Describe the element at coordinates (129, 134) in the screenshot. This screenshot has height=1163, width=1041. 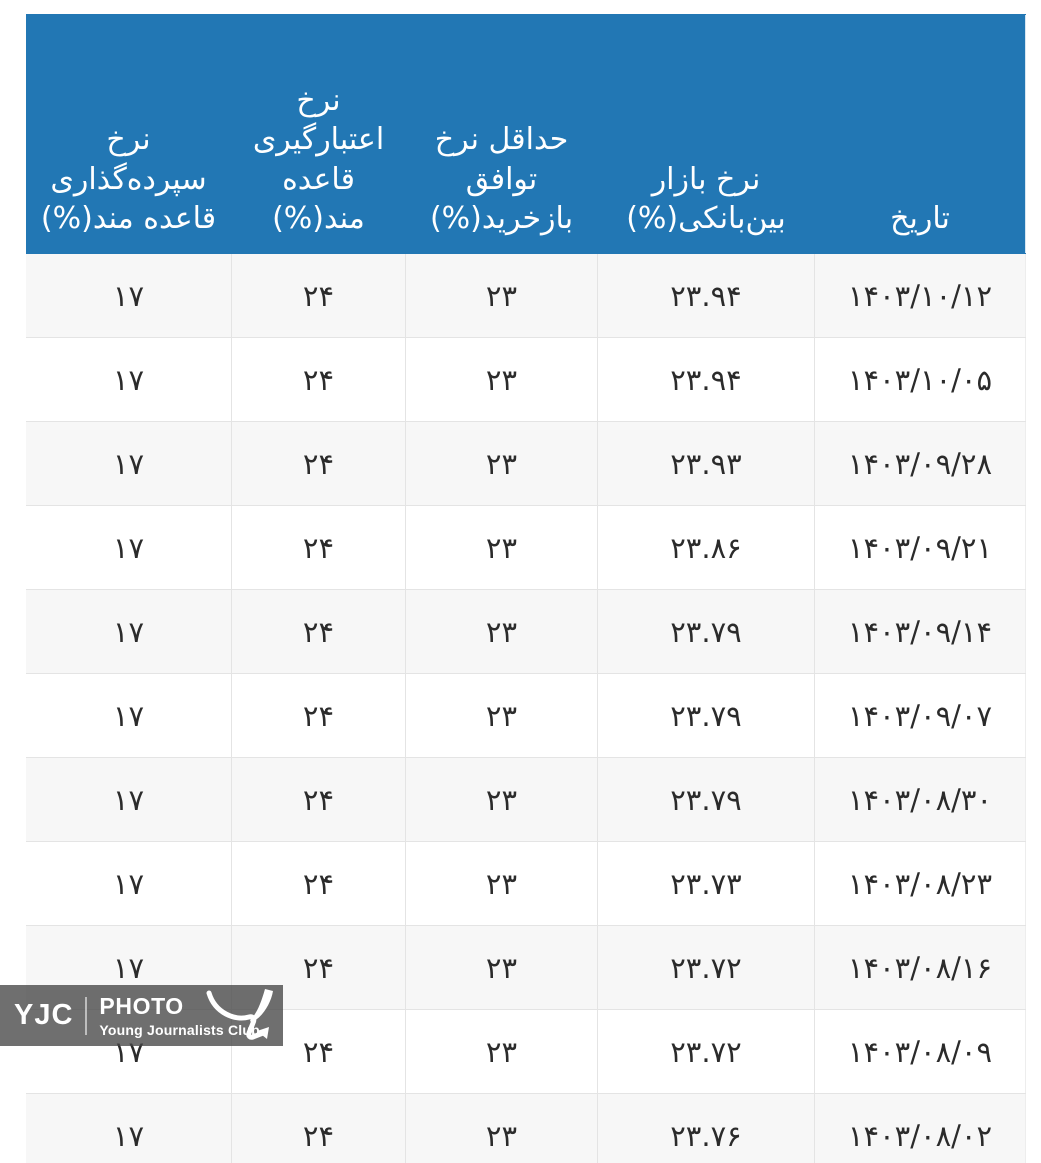
I see `column-header-deposit-rate: نرخ سپرده‌گذاری قاعده مند(%)` at that location.